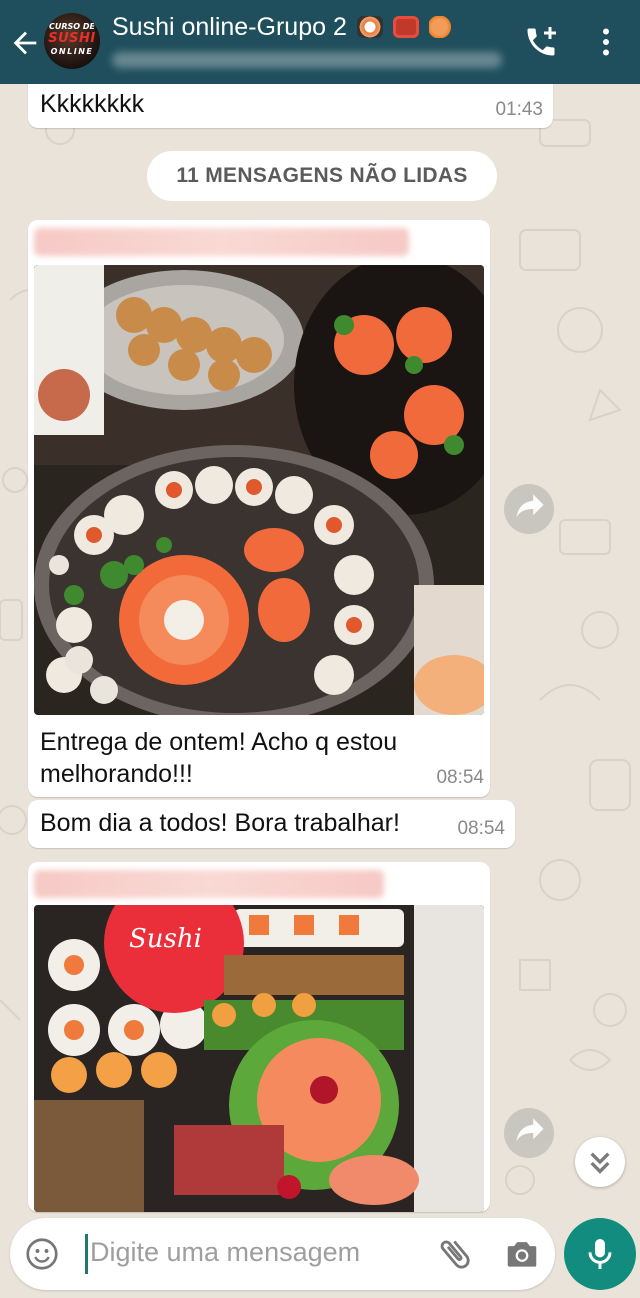 Image resolution: width=640 pixels, height=1298 pixels. I want to click on group-avatar: CURSO DE SUSHI ONLINE, so click(72, 41).